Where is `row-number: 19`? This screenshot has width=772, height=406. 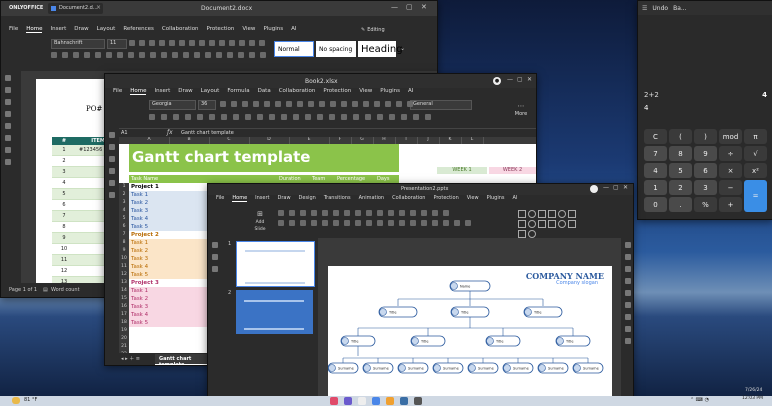 row-number: 19 is located at coordinates (124, 331).